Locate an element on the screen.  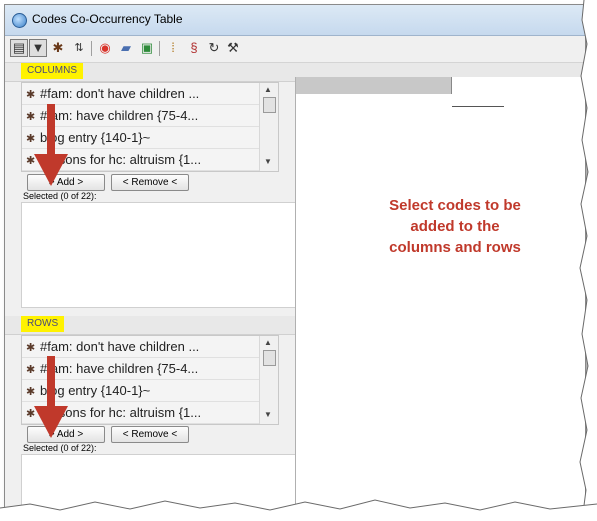
app-icon is located at coordinates (19, 20).